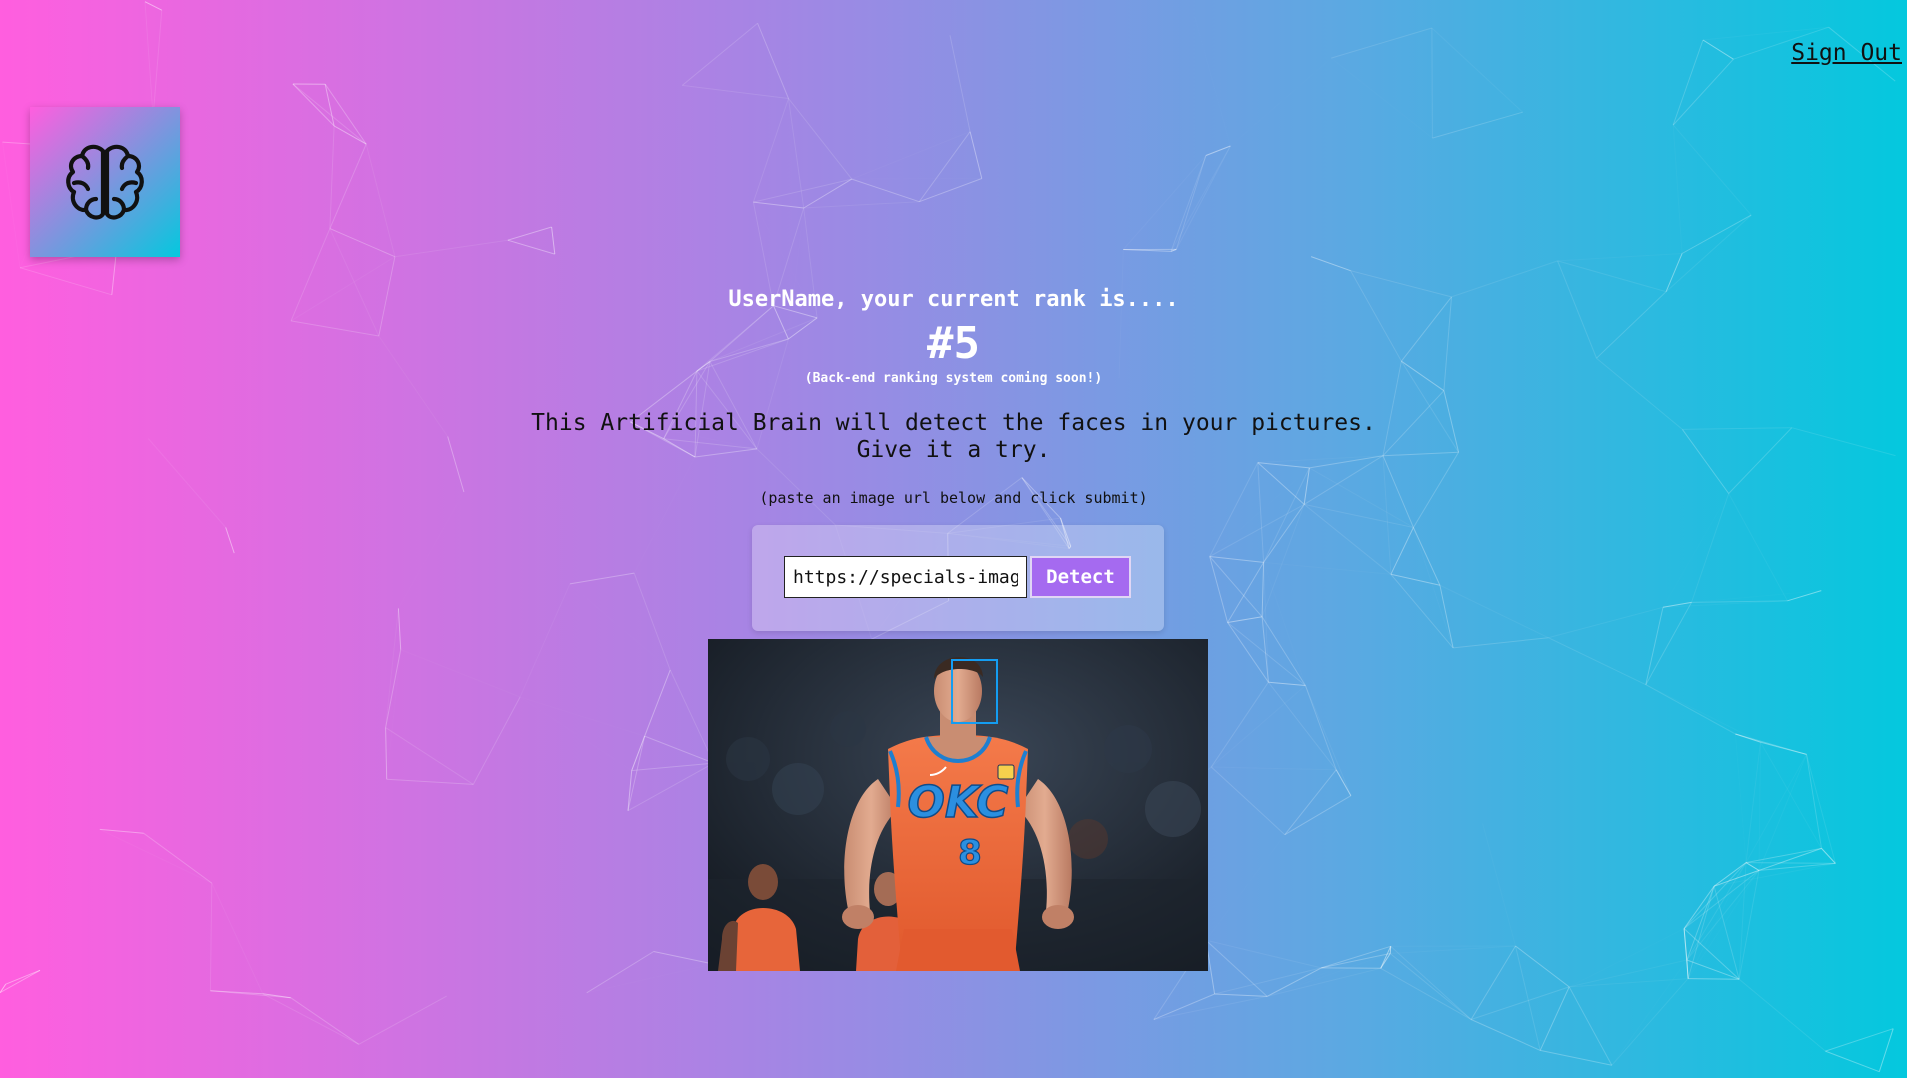 The height and width of the screenshot is (1078, 1907). I want to click on detect-button: Detect, so click(1080, 577).